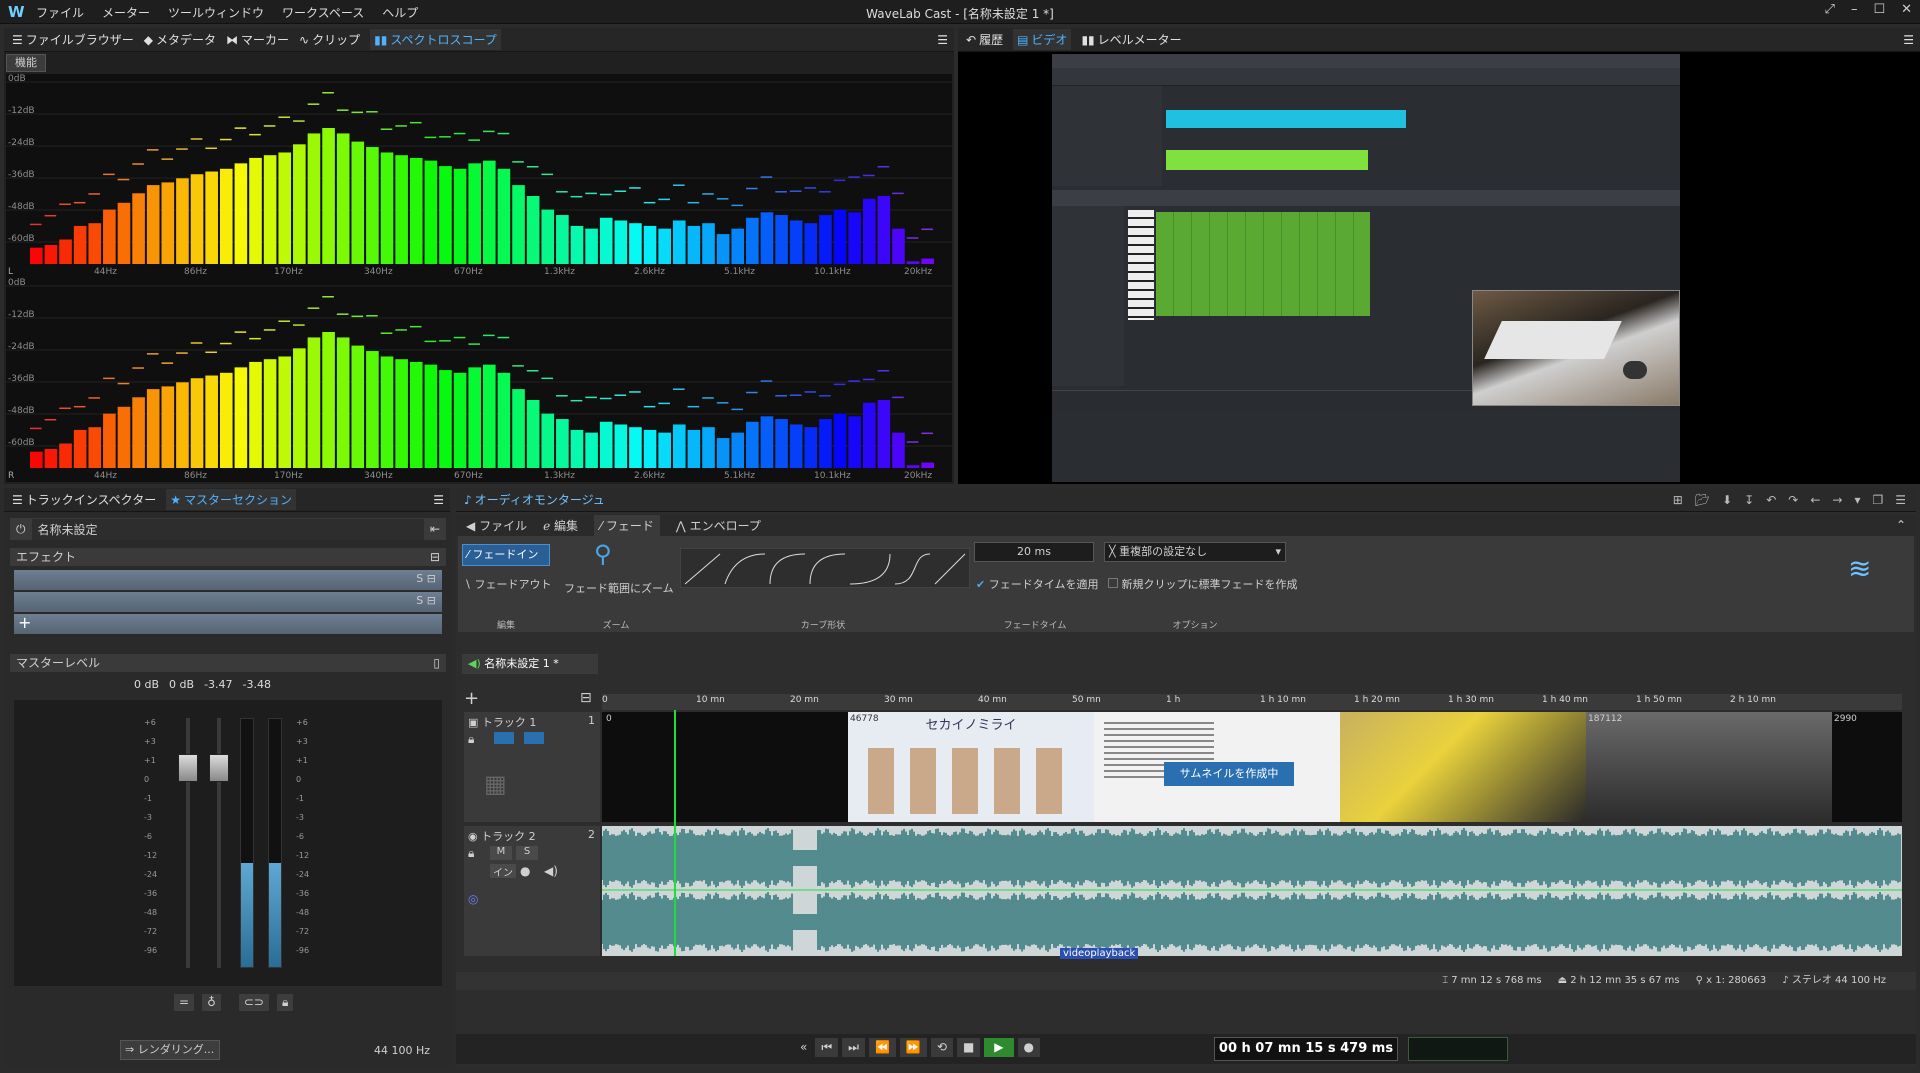 The width and height of the screenshot is (1920, 1073). What do you see at coordinates (400, 12) in the screenshot?
I see `menu-help: ヘルプ` at bounding box center [400, 12].